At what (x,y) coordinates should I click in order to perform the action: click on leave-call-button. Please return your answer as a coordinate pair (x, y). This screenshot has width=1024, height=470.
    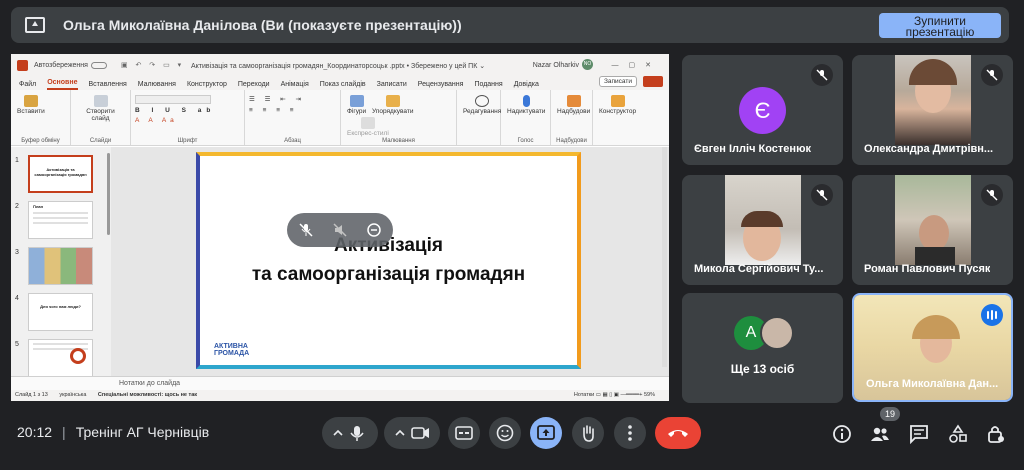
    Looking at the image, I should click on (678, 433).